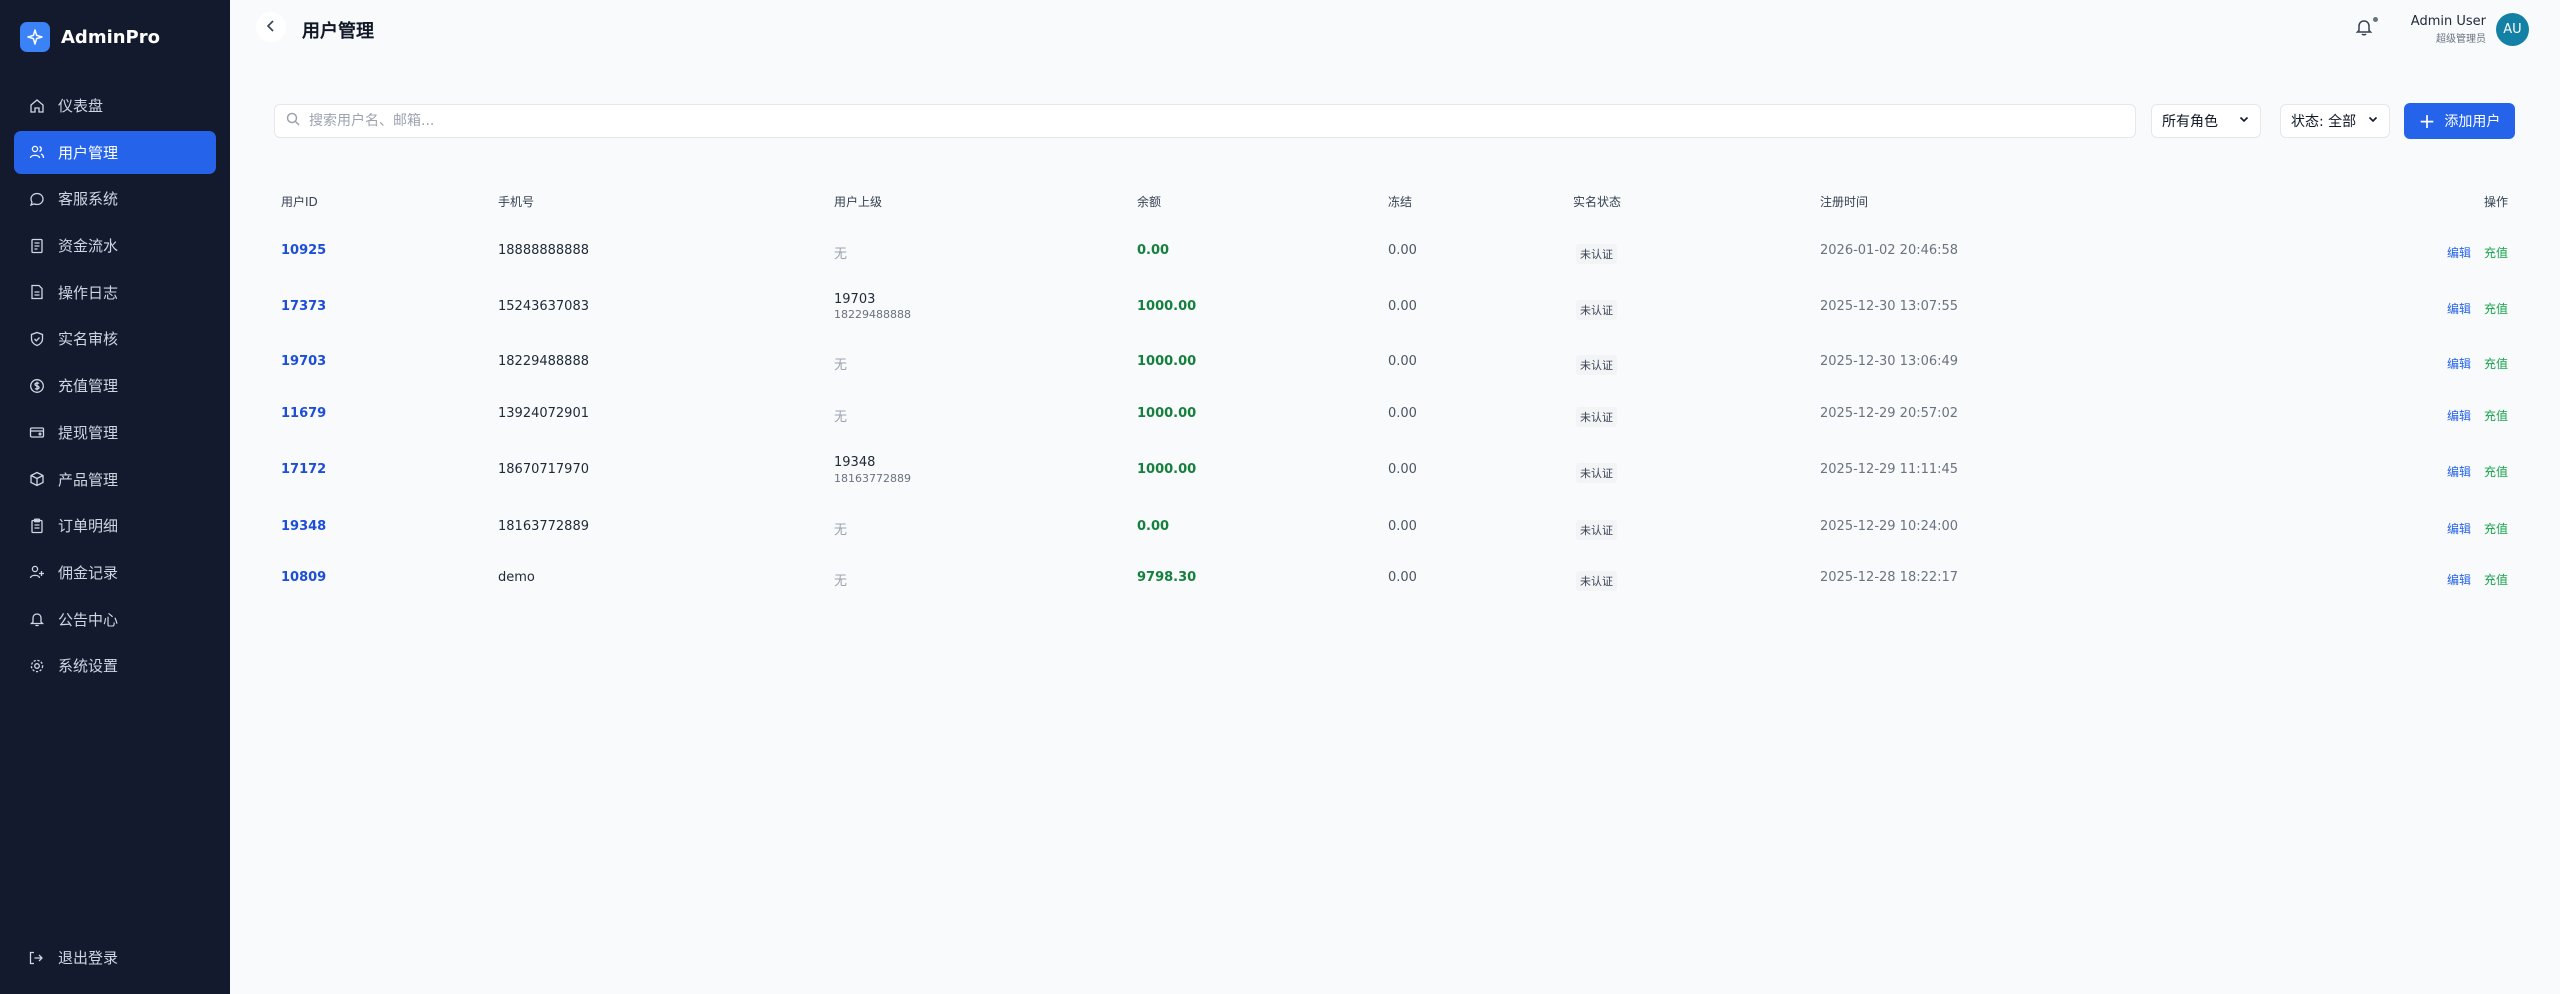 This screenshot has width=2560, height=994. I want to click on user-phone: 13924072901, so click(543, 413).